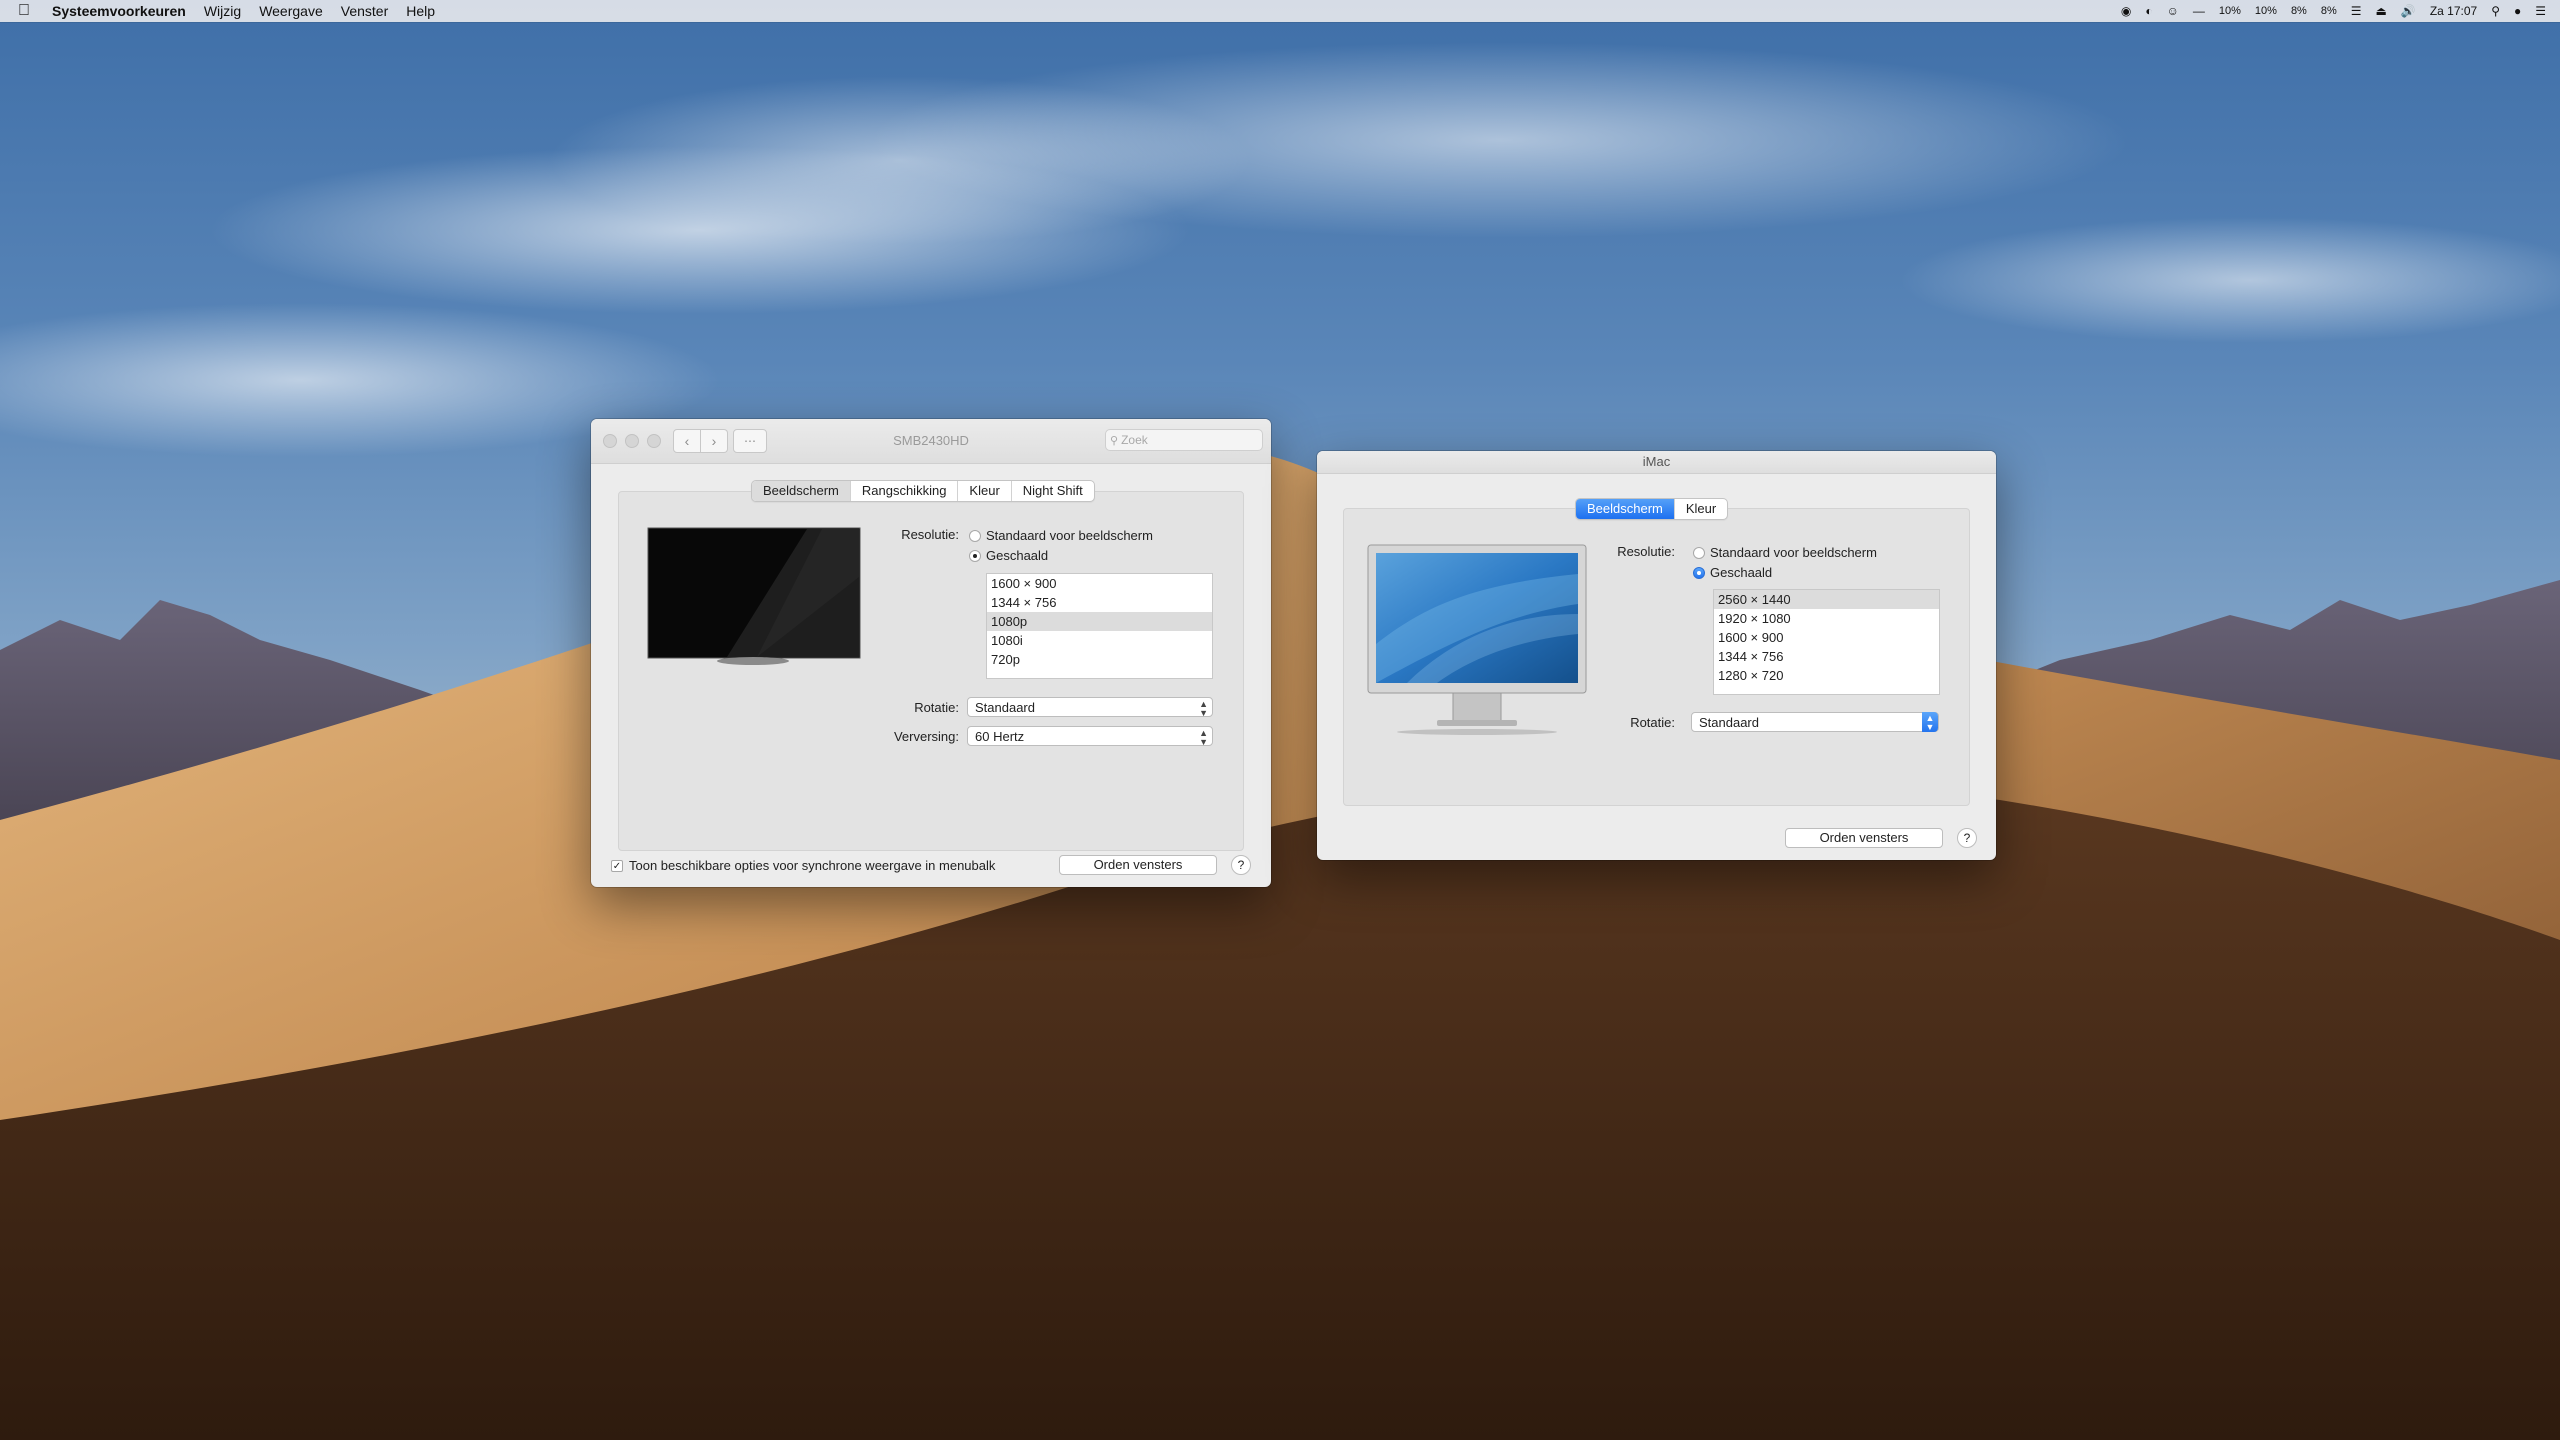  What do you see at coordinates (1826, 675) in the screenshot?
I see `resolution-option: 1280 × 720` at bounding box center [1826, 675].